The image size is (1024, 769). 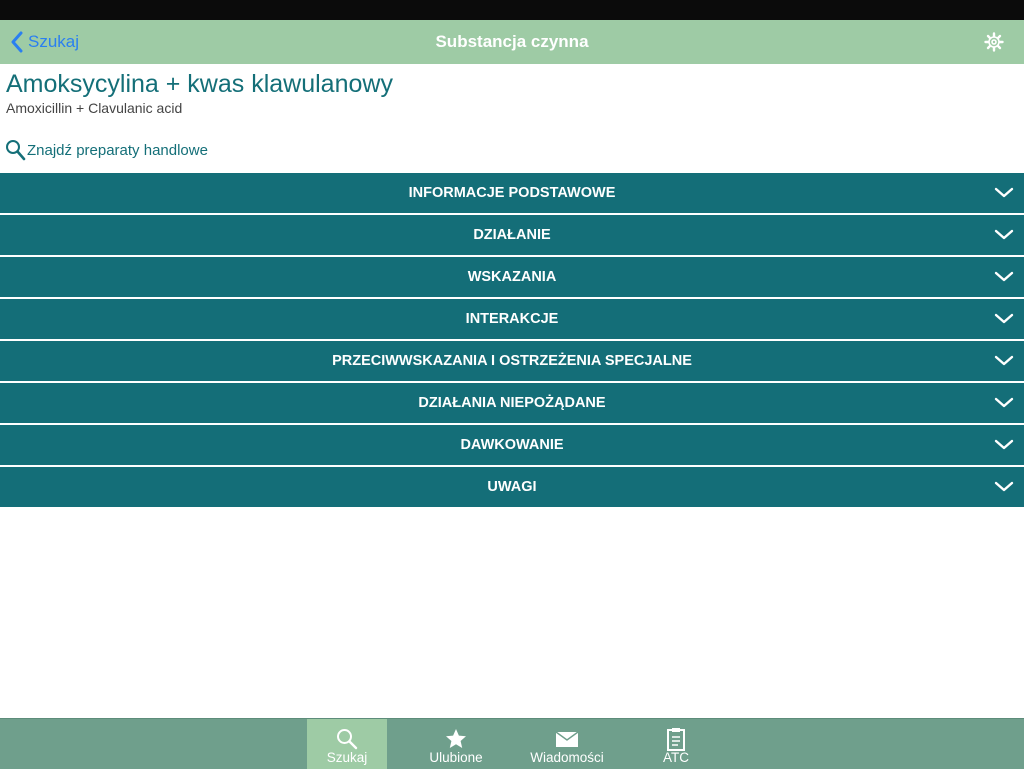 What do you see at coordinates (456, 757) in the screenshot?
I see `tab-label: Ulubione` at bounding box center [456, 757].